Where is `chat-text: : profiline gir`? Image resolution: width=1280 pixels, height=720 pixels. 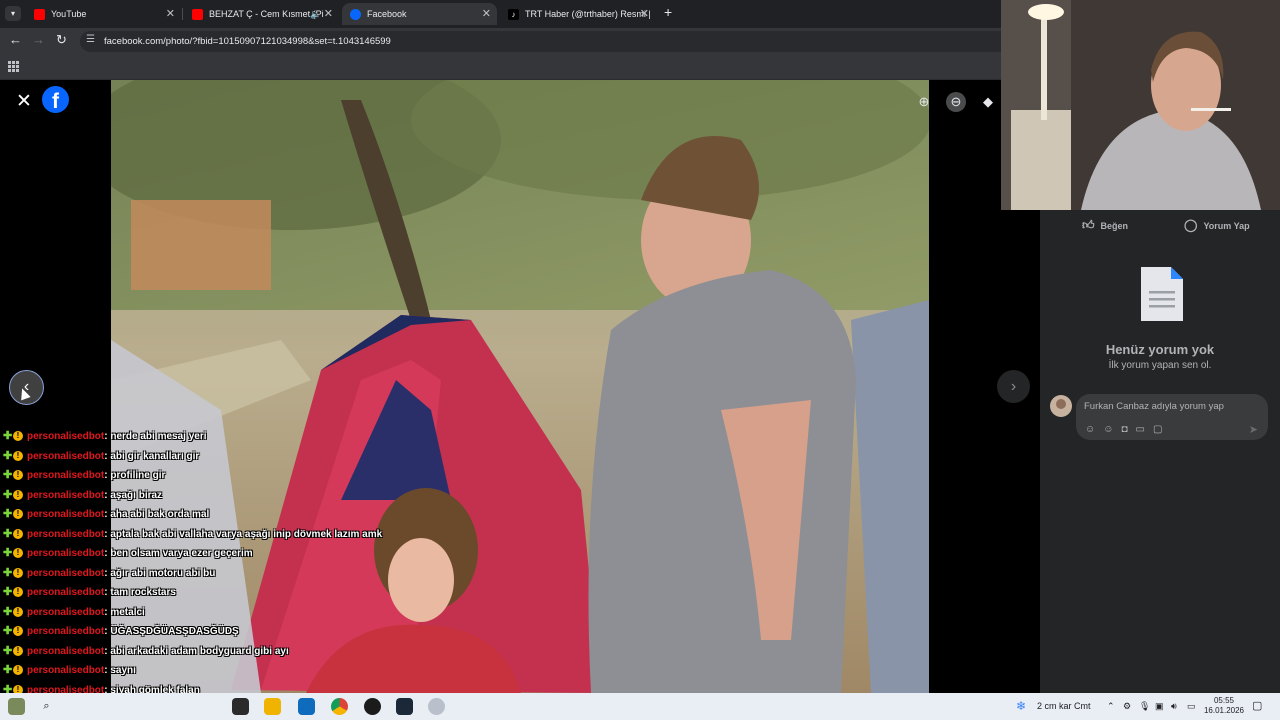
chat-text: : profiline gir is located at coordinates (135, 475).